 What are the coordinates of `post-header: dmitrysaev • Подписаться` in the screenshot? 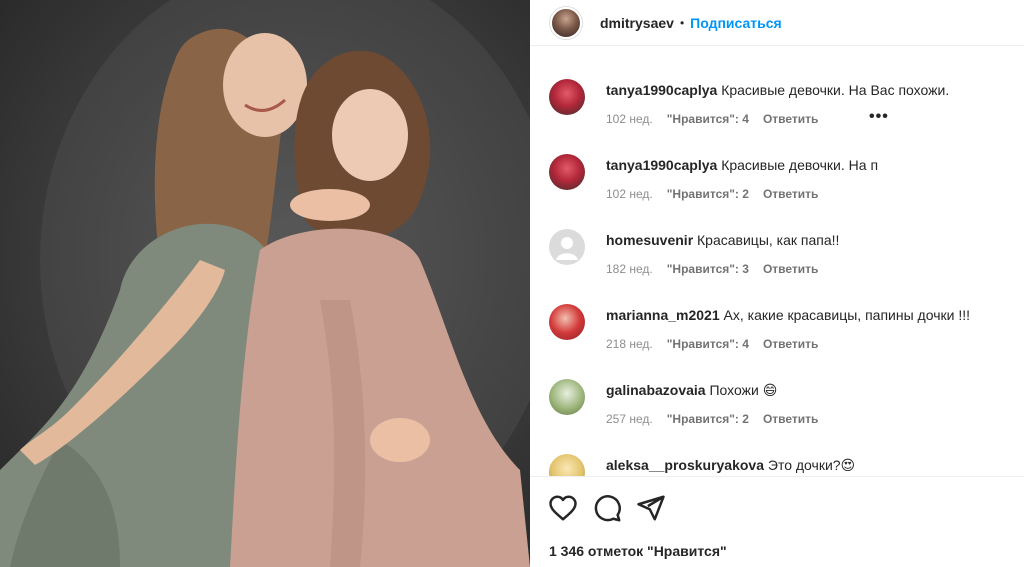 It's located at (777, 23).